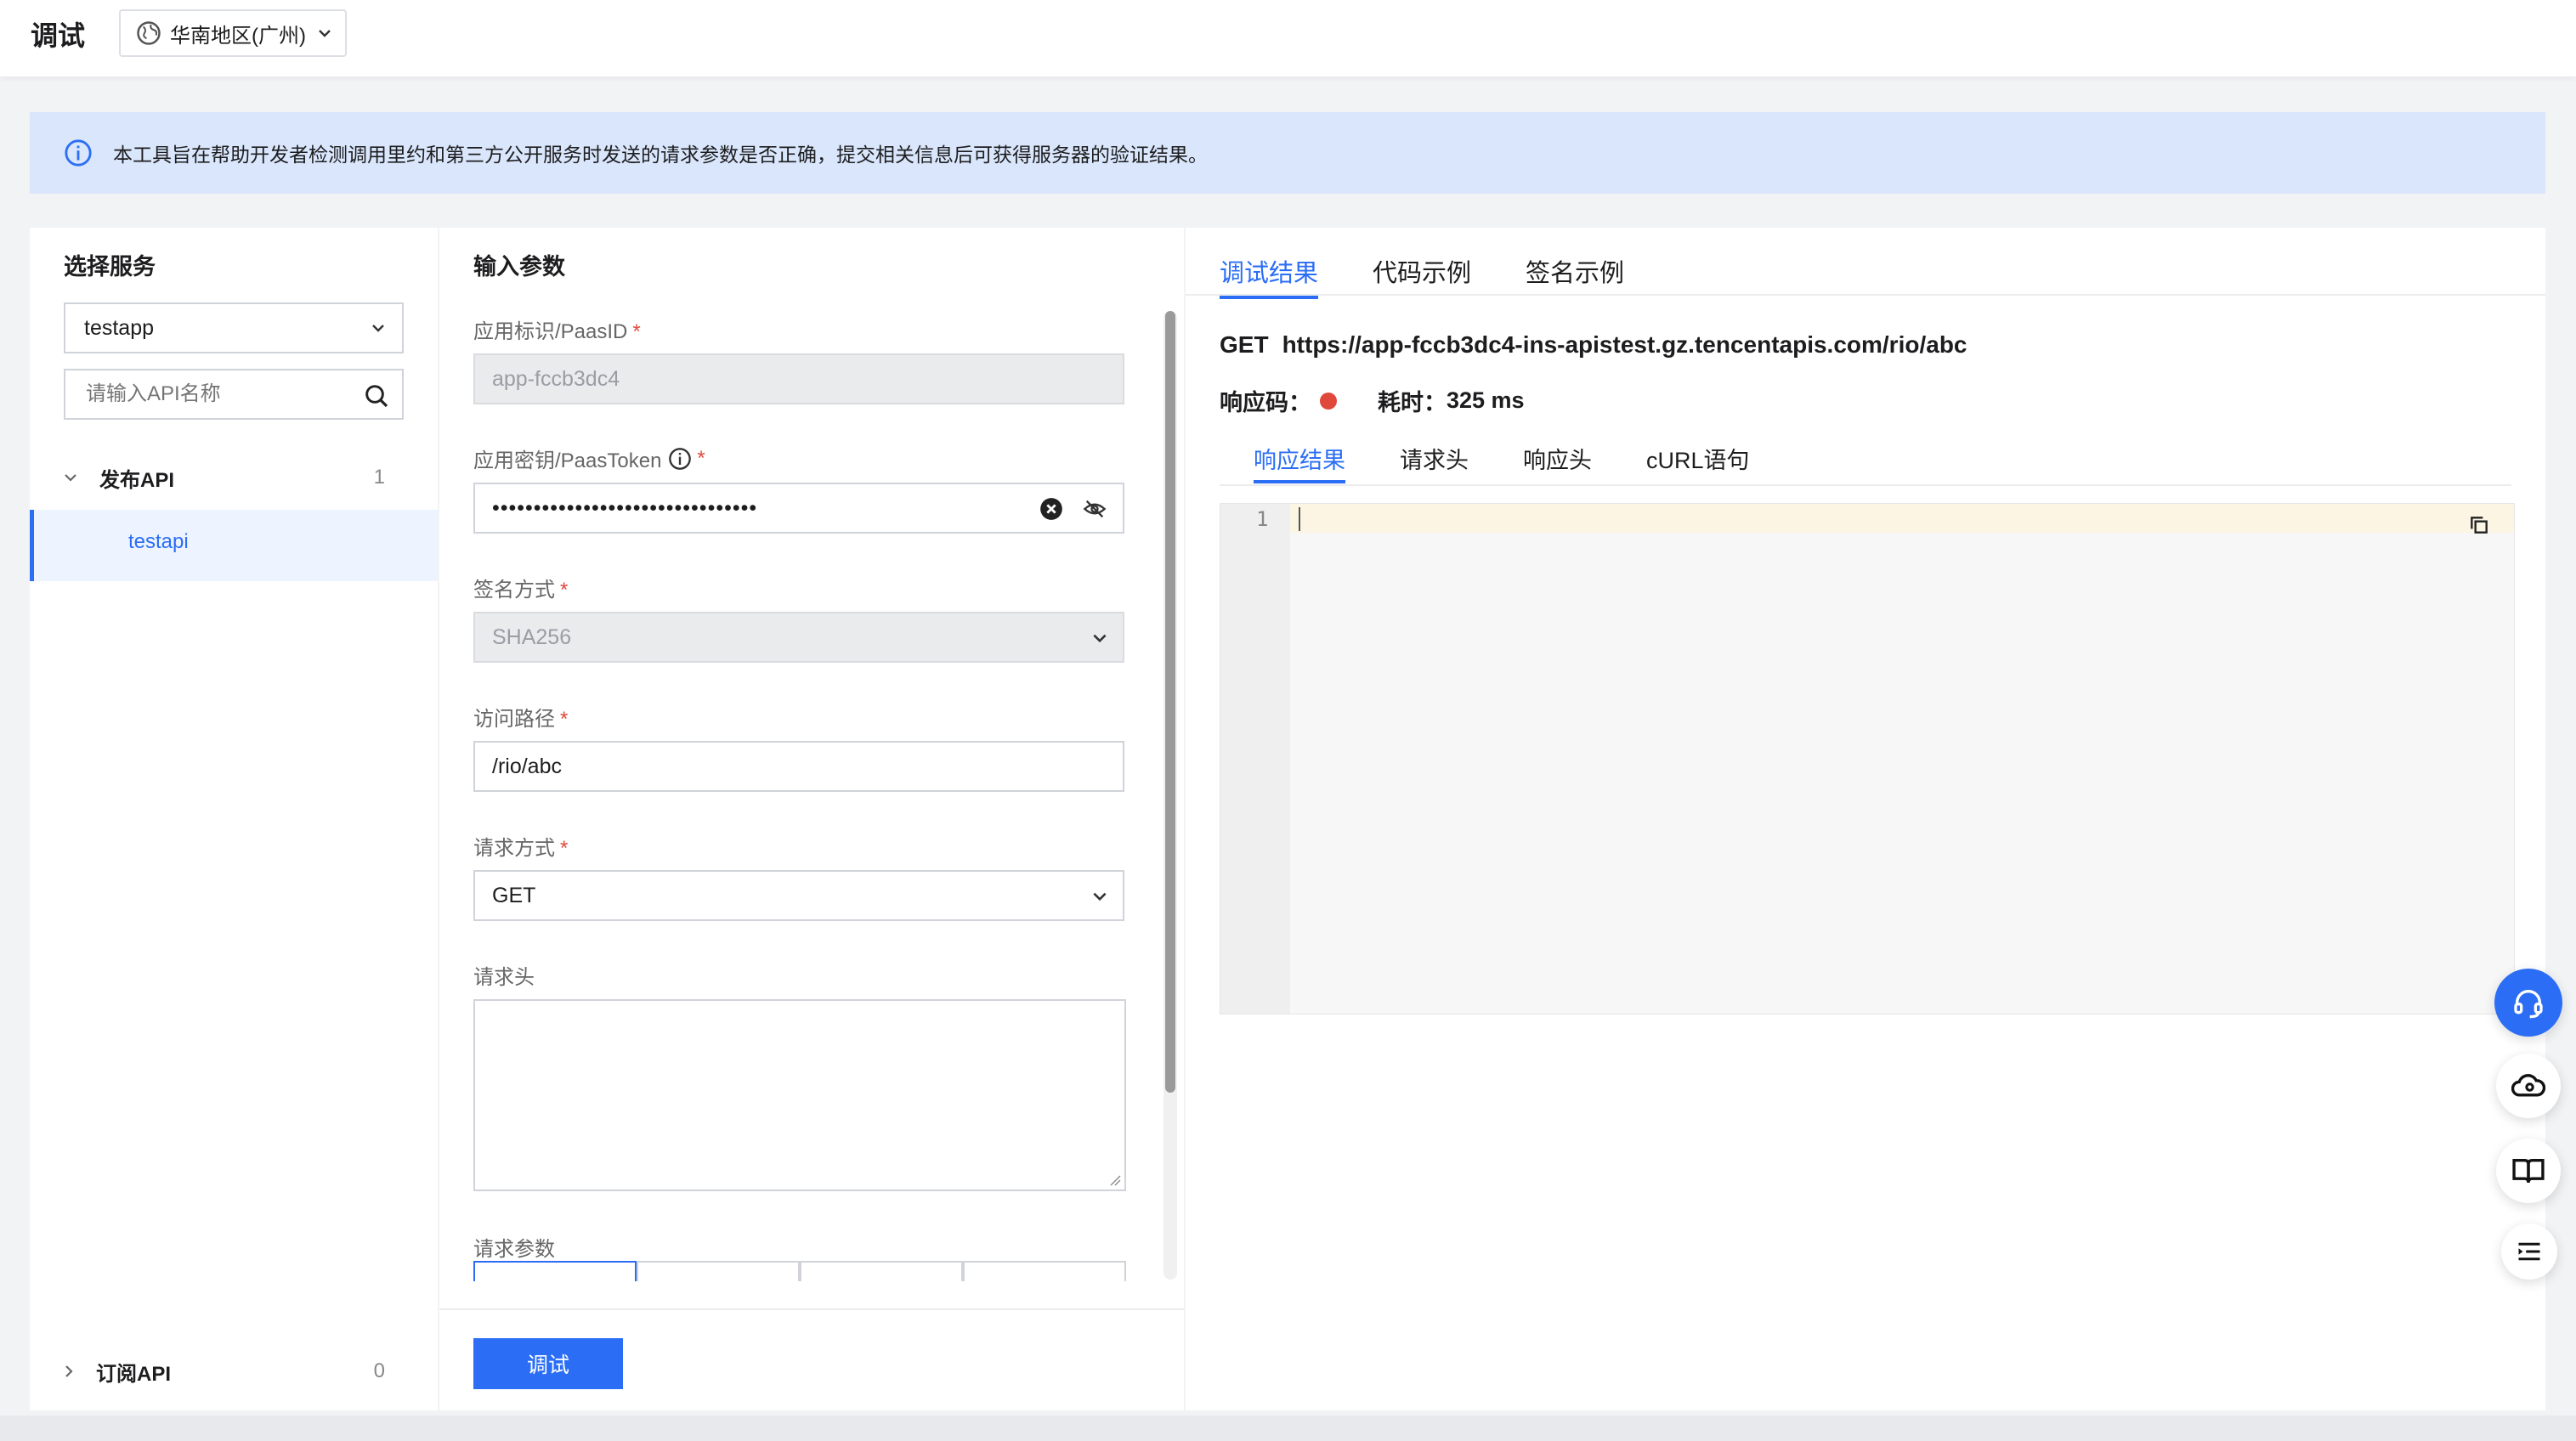  What do you see at coordinates (58, 35) in the screenshot?
I see `page-title: 调试` at bounding box center [58, 35].